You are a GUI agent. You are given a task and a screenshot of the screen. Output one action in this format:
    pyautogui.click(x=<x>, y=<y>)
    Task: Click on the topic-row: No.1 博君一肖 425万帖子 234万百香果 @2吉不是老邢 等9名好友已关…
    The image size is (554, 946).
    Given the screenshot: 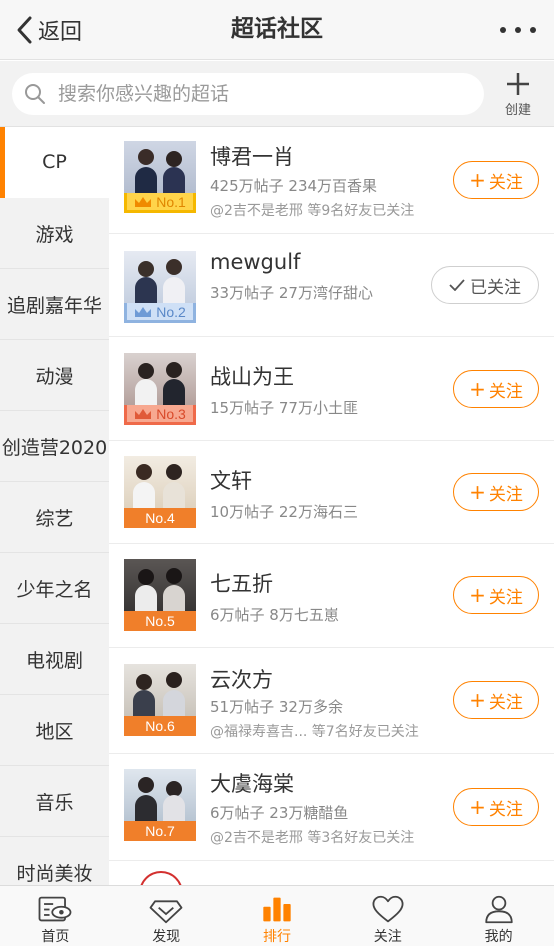 What is the action you would take?
    pyautogui.click(x=331, y=180)
    